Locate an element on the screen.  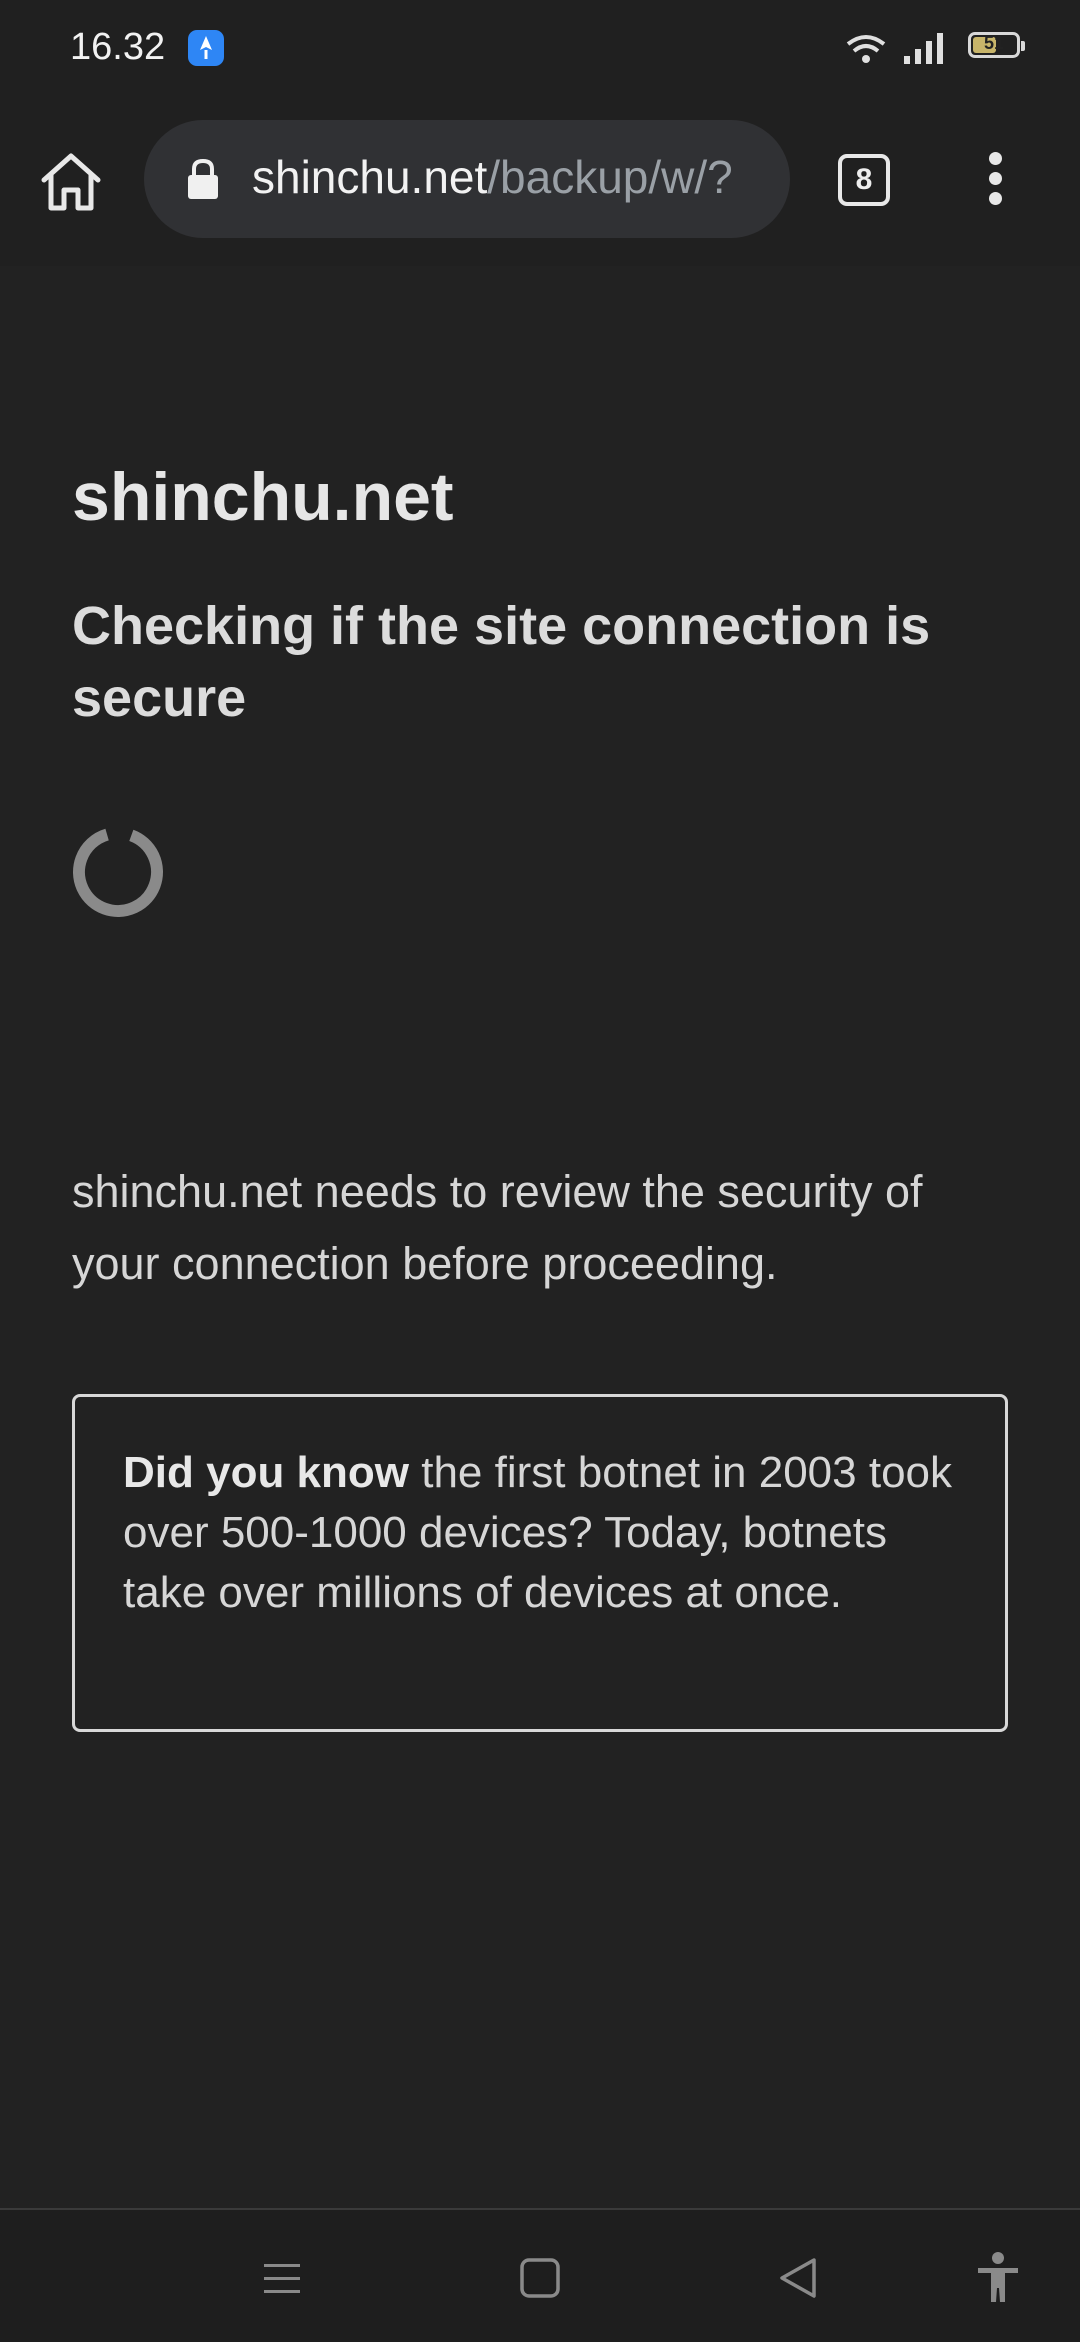
url-text: shinchu.net/backup/w/? is located at coordinates (492, 177).